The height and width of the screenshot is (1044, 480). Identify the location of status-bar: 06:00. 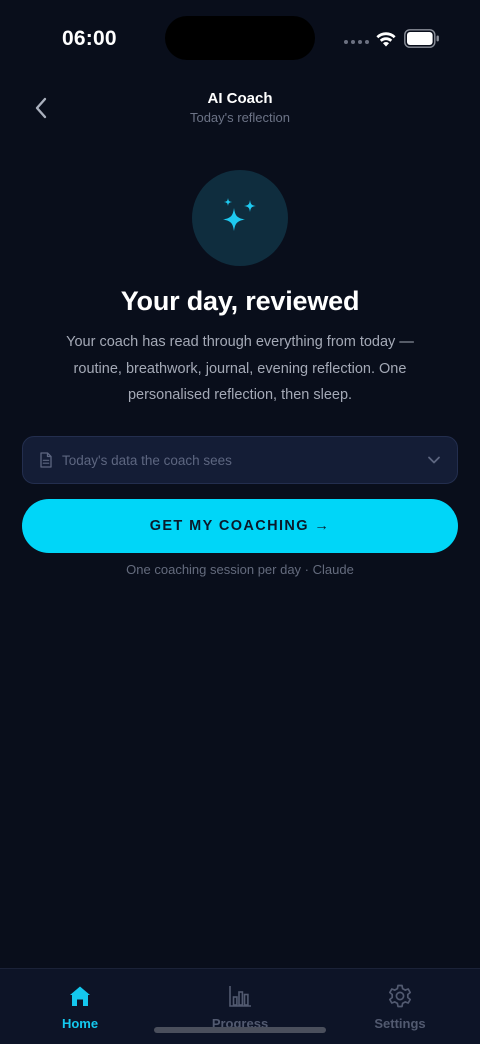
(240, 40).